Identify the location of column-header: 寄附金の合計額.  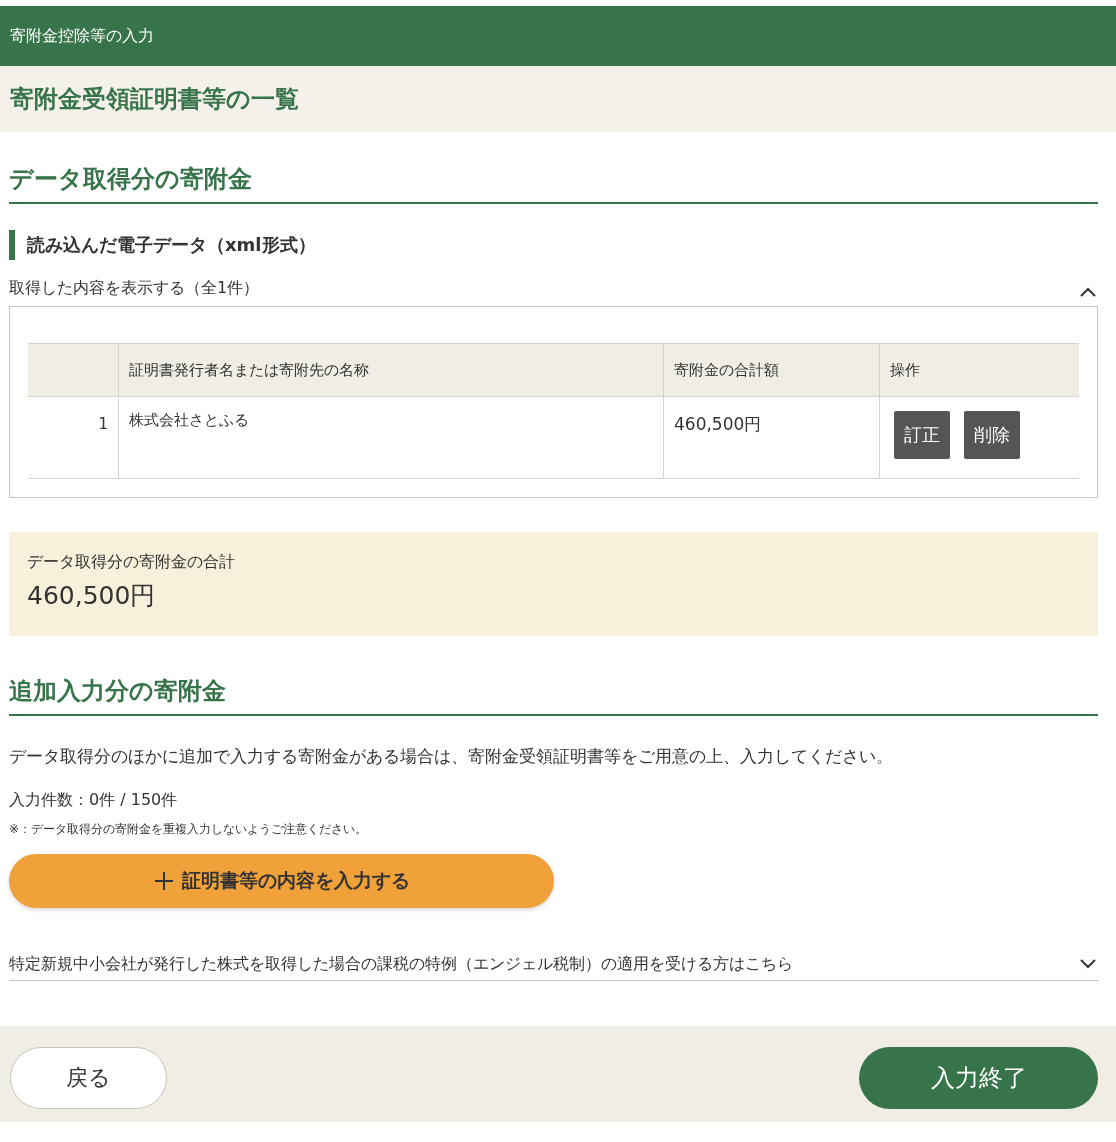
(771, 370).